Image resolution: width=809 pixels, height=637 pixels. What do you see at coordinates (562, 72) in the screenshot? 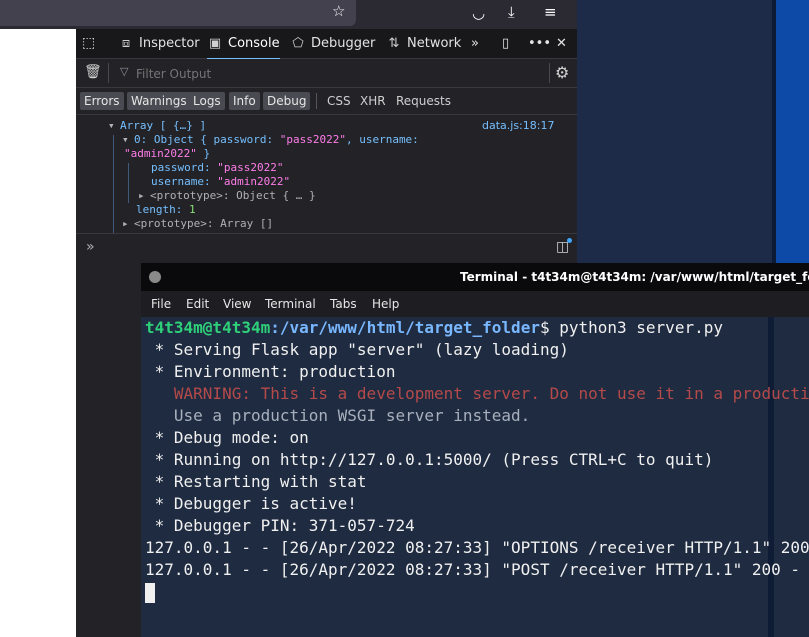
I see `gear-icon: ⚙` at bounding box center [562, 72].